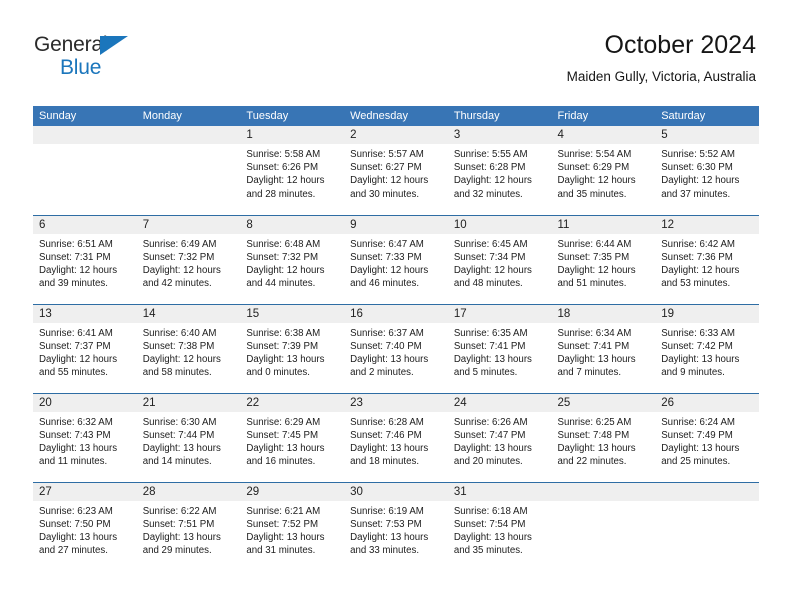 Image resolution: width=792 pixels, height=612 pixels. I want to click on weekday-header-saturday: Saturday, so click(707, 116).